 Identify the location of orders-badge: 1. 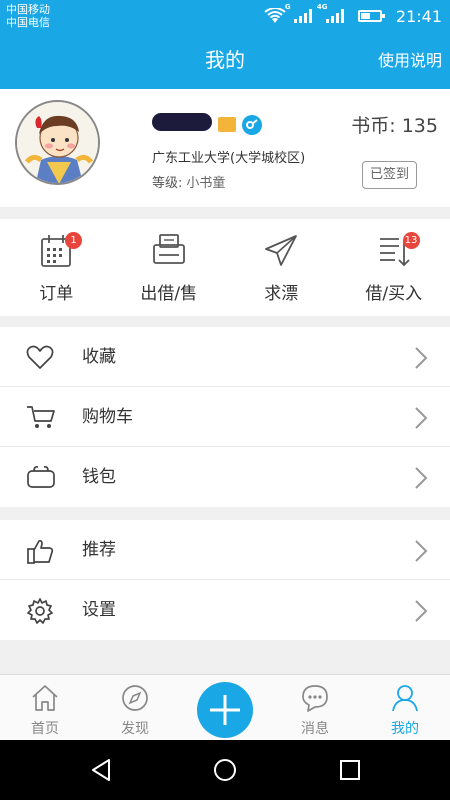
(73, 240).